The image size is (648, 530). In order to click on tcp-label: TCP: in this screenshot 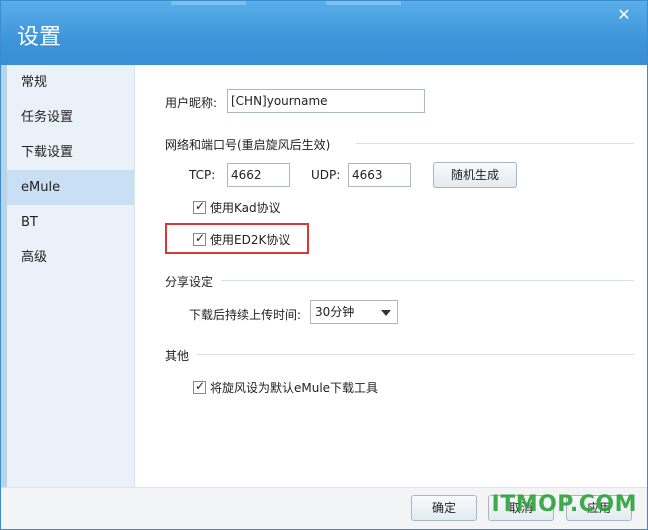, I will do `click(202, 175)`.